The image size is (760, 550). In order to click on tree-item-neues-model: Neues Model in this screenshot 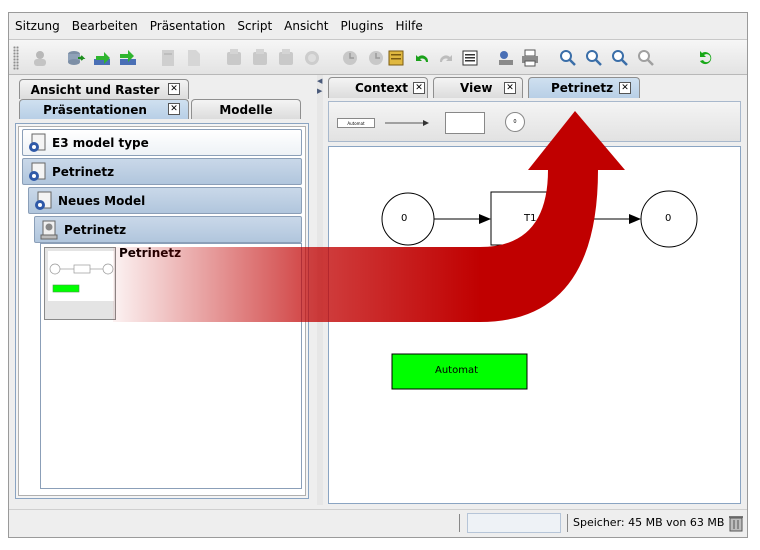, I will do `click(165, 200)`.